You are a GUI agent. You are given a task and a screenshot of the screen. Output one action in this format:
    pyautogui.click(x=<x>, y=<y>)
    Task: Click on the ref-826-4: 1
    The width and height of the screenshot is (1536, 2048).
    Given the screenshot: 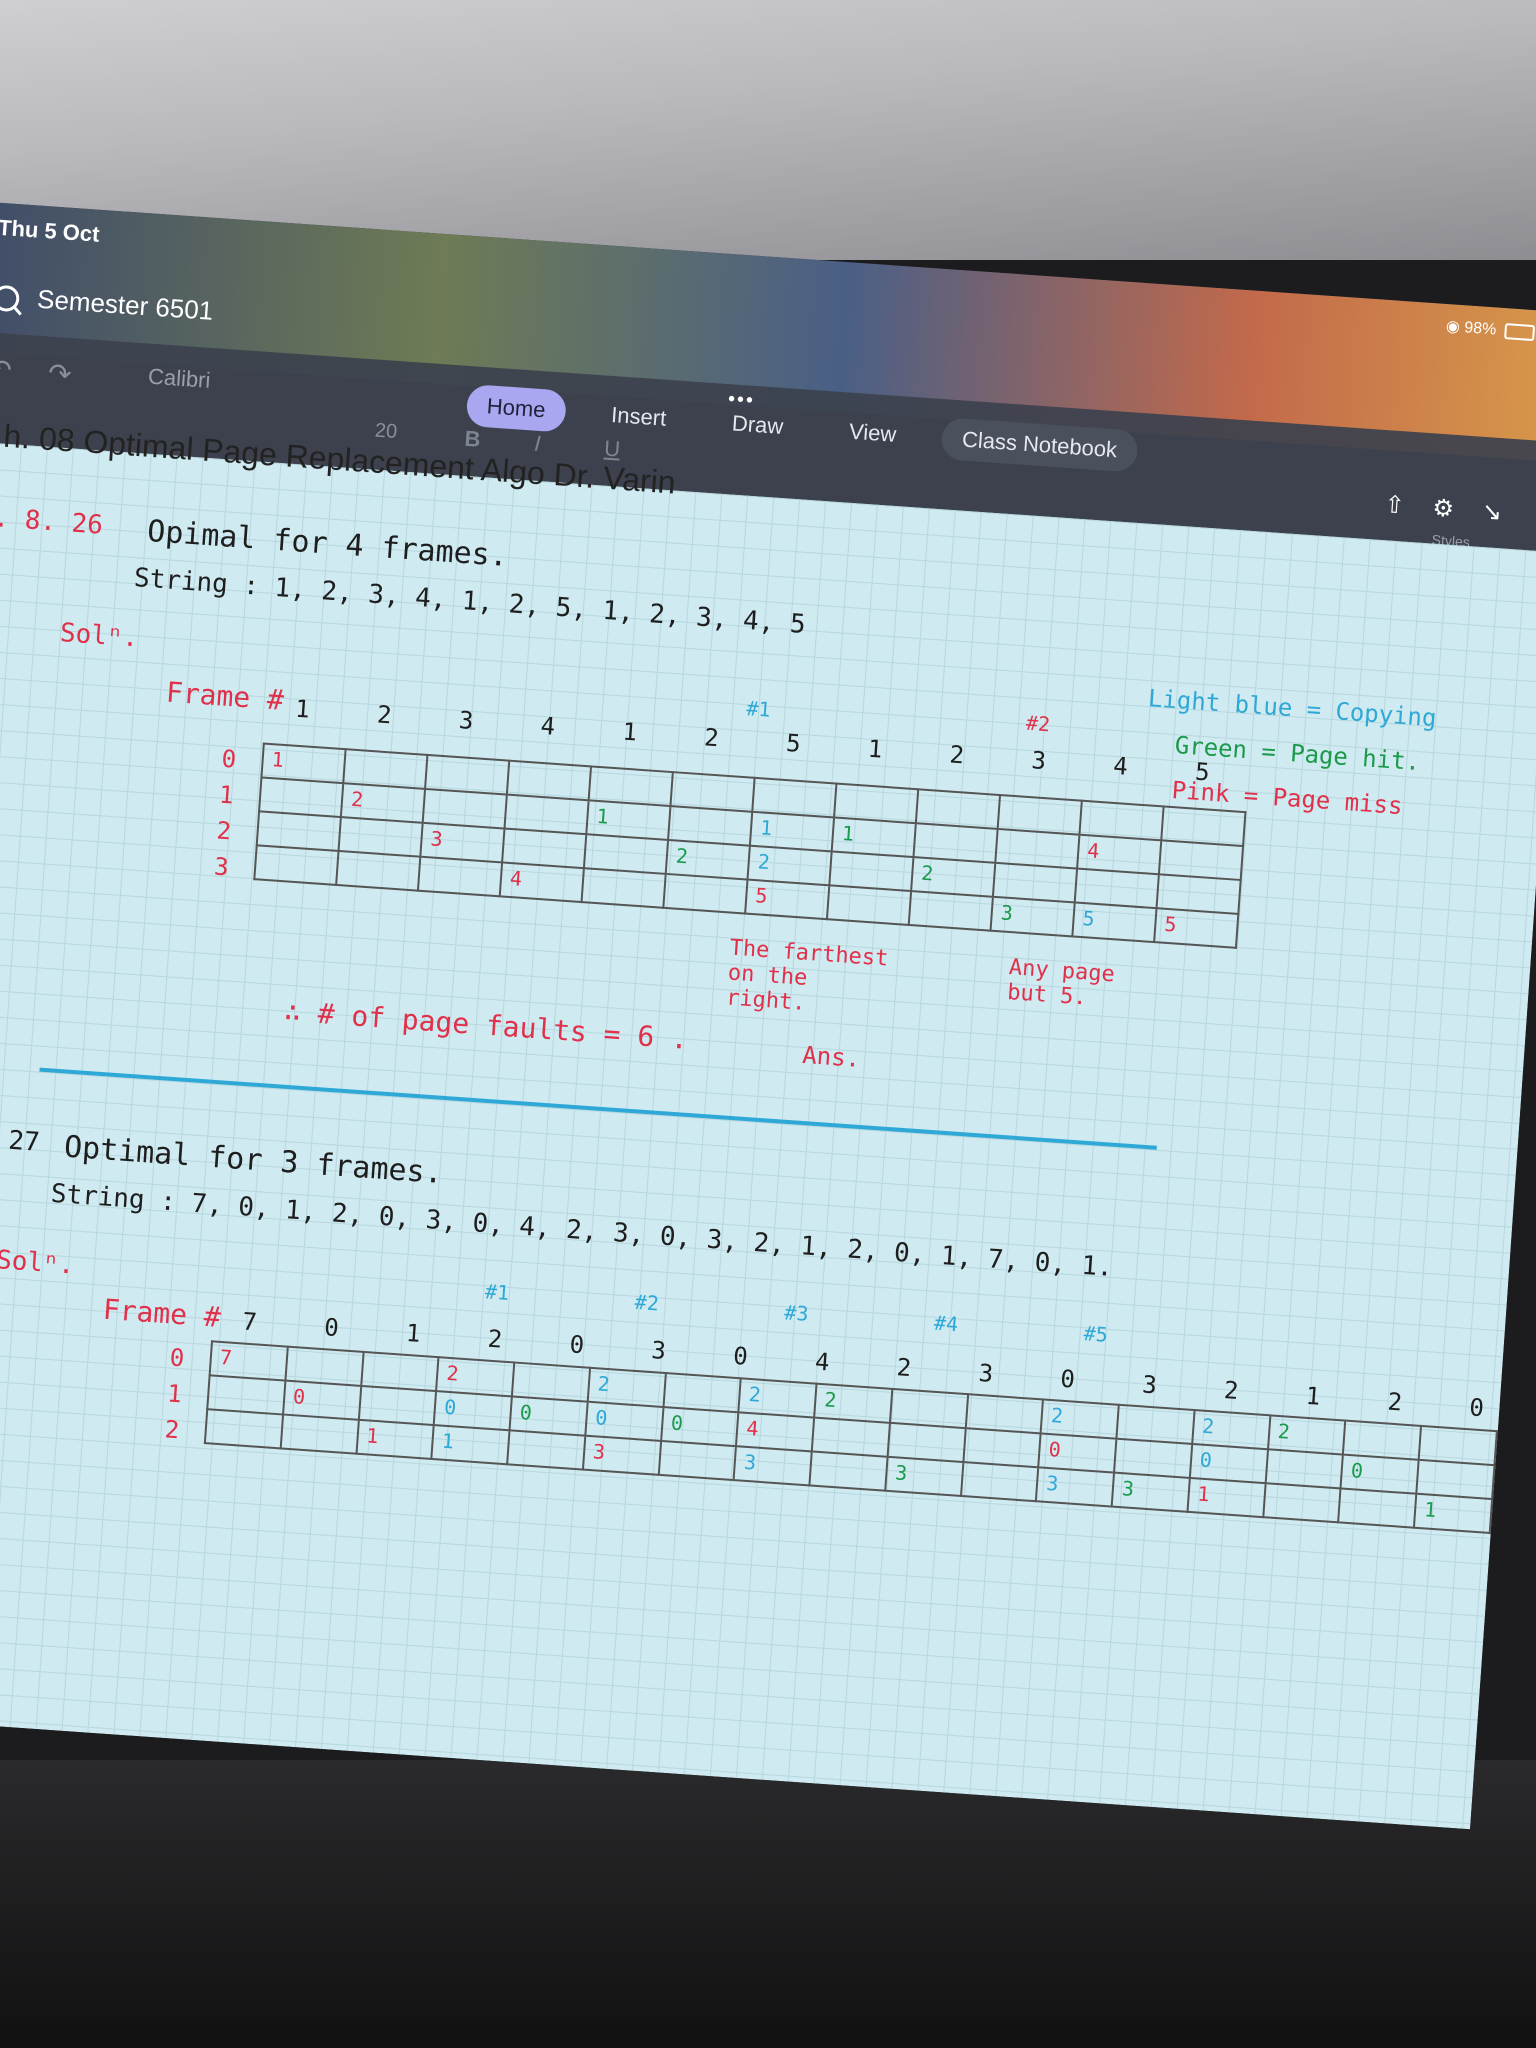 What is the action you would take?
    pyautogui.click(x=629, y=732)
    